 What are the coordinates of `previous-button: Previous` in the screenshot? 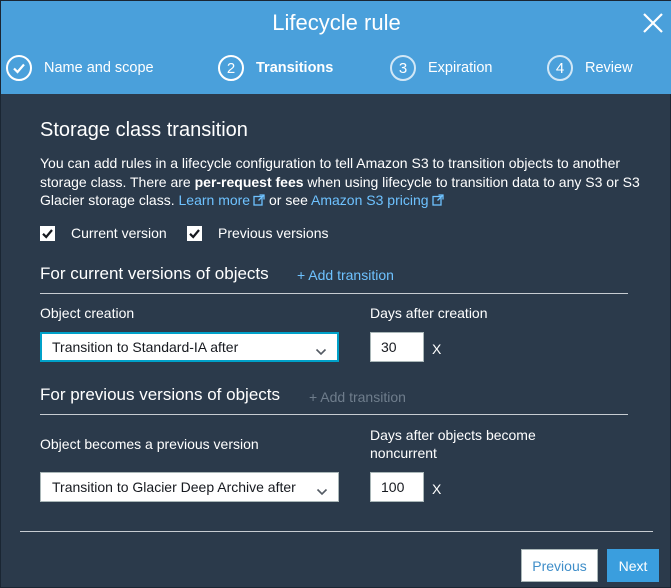 It's located at (559, 565).